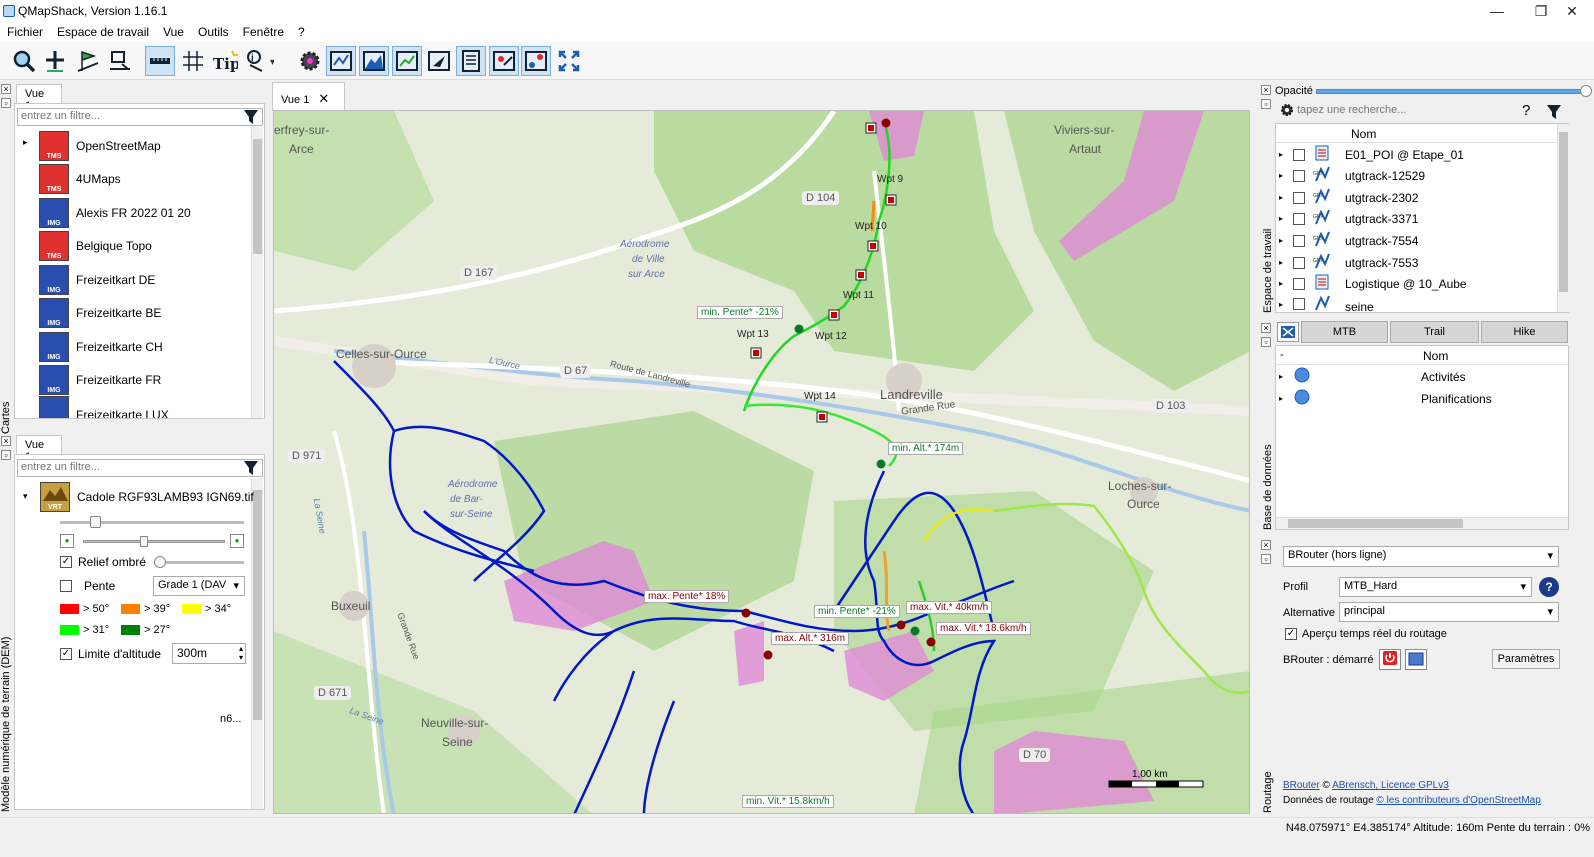  What do you see at coordinates (1348, 240) in the screenshot?
I see `workspace-item-track: ▸ GPX utgtrack-7554` at bounding box center [1348, 240].